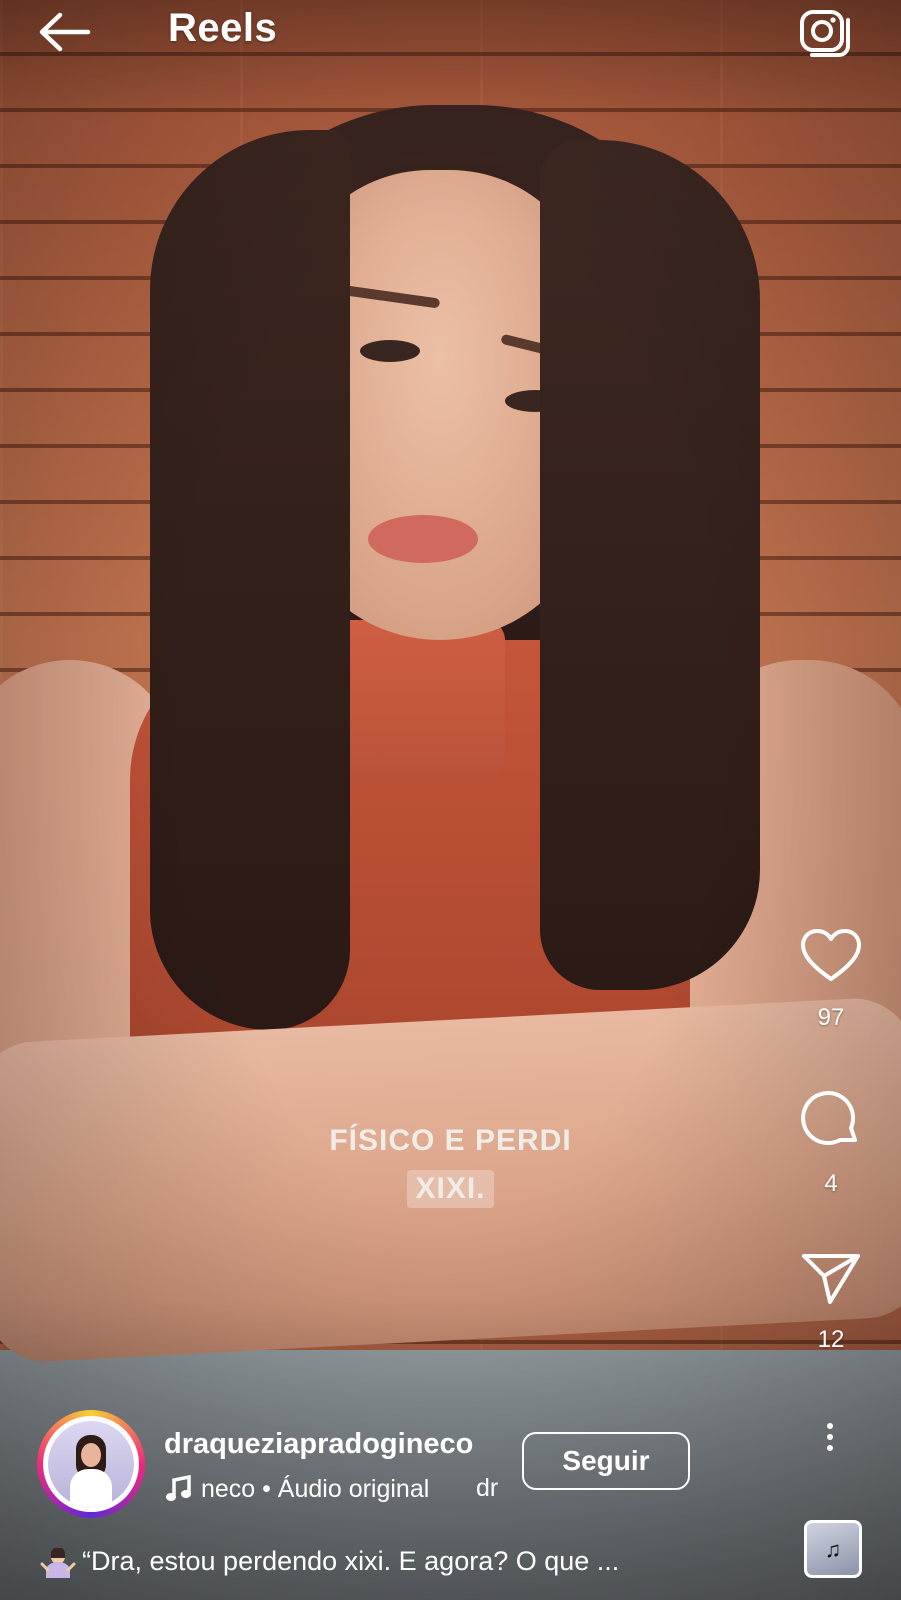 This screenshot has width=901, height=1600. I want to click on back-button, so click(64, 32).